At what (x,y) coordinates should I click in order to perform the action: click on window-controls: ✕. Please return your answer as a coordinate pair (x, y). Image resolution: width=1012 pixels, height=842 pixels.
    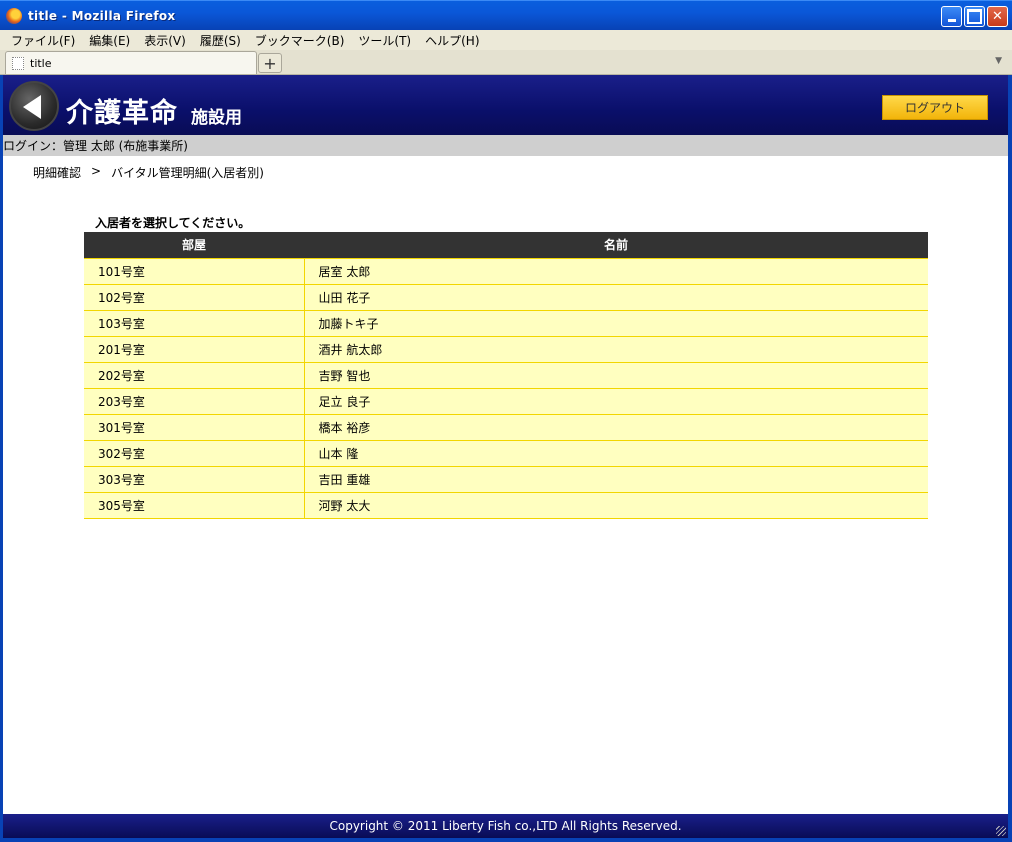
    Looking at the image, I should click on (974, 16).